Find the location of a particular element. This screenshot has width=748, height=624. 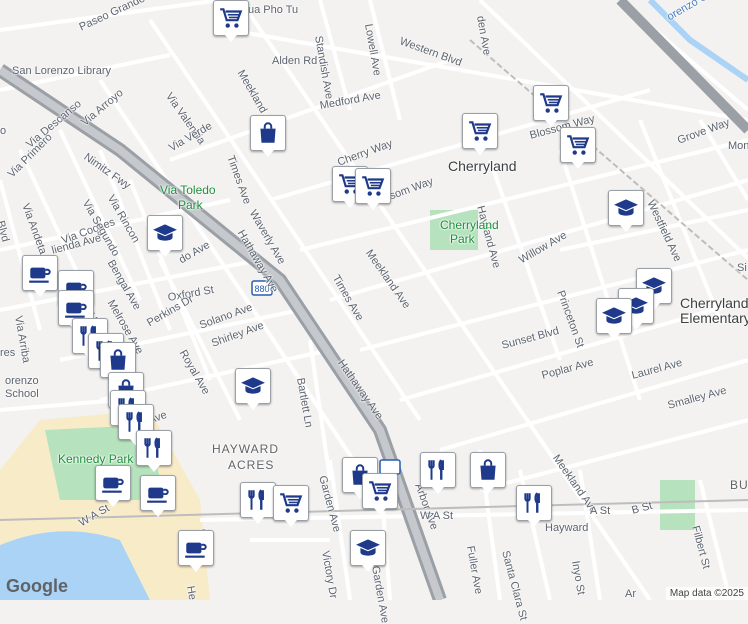

map-attribution: Map data ©2025 is located at coordinates (706, 593).